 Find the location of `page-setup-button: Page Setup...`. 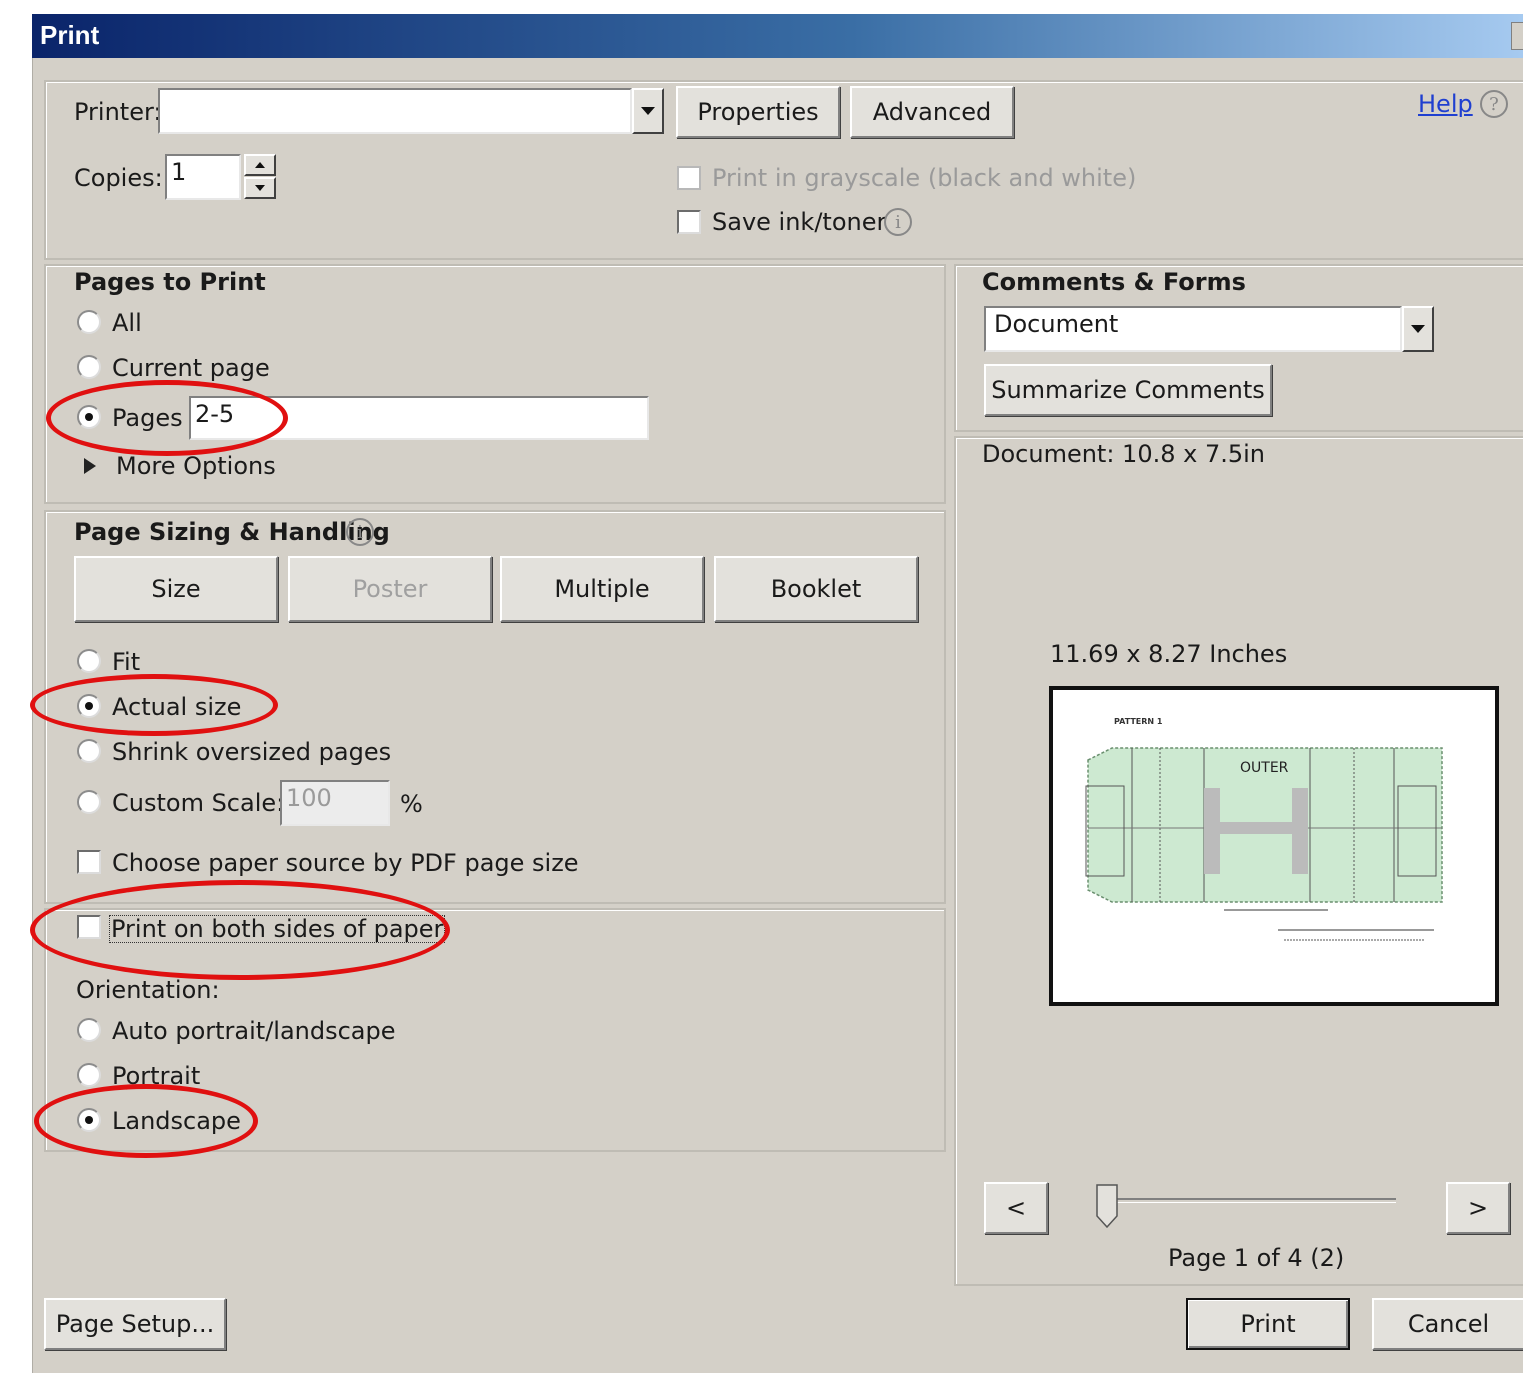

page-setup-button: Page Setup... is located at coordinates (135, 1324).